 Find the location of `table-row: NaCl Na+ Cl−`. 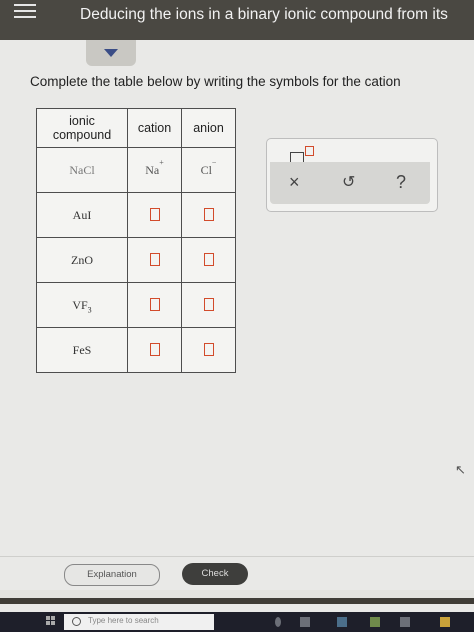

table-row: NaCl Na+ Cl− is located at coordinates (136, 170).